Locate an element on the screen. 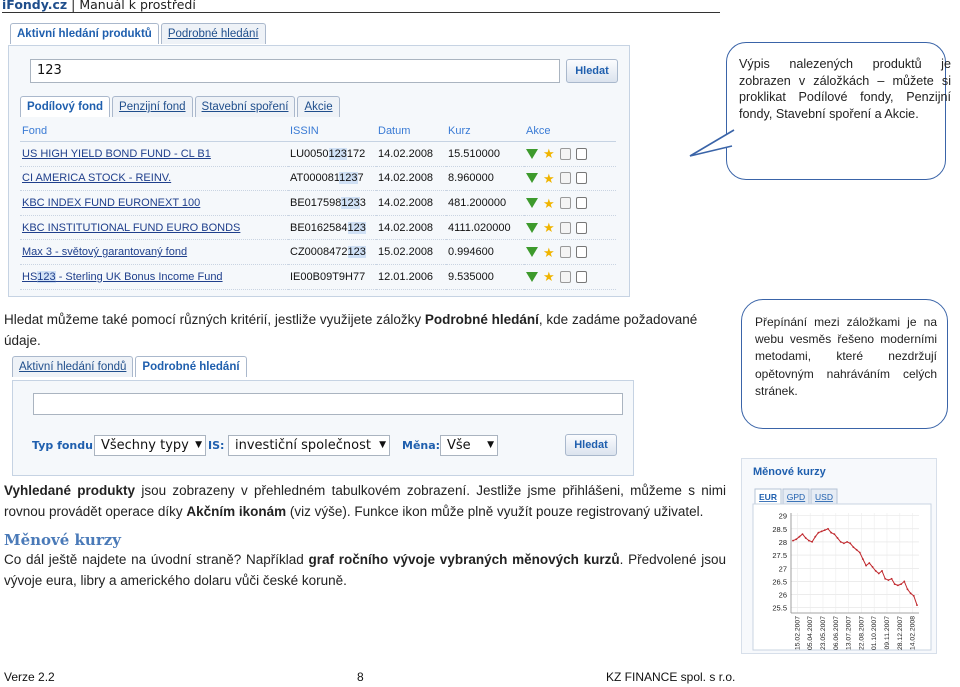 Image resolution: width=960 pixels, height=687 pixels. chart-x-tick-label: 13.07.2007 is located at coordinates (849, 633).